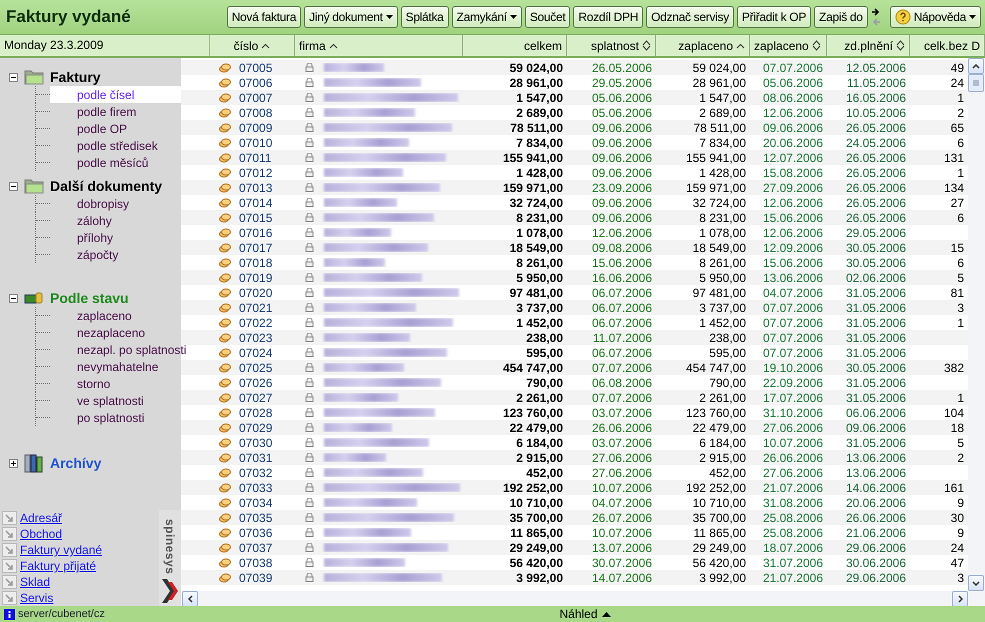 The height and width of the screenshot is (622, 985). What do you see at coordinates (61, 550) in the screenshot?
I see `nav-link: Faktury vydané` at bounding box center [61, 550].